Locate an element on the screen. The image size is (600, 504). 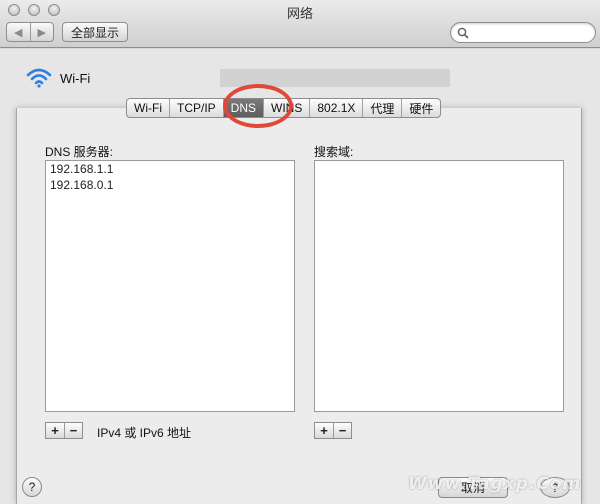
forward-button: ▶ is located at coordinates (41, 32).